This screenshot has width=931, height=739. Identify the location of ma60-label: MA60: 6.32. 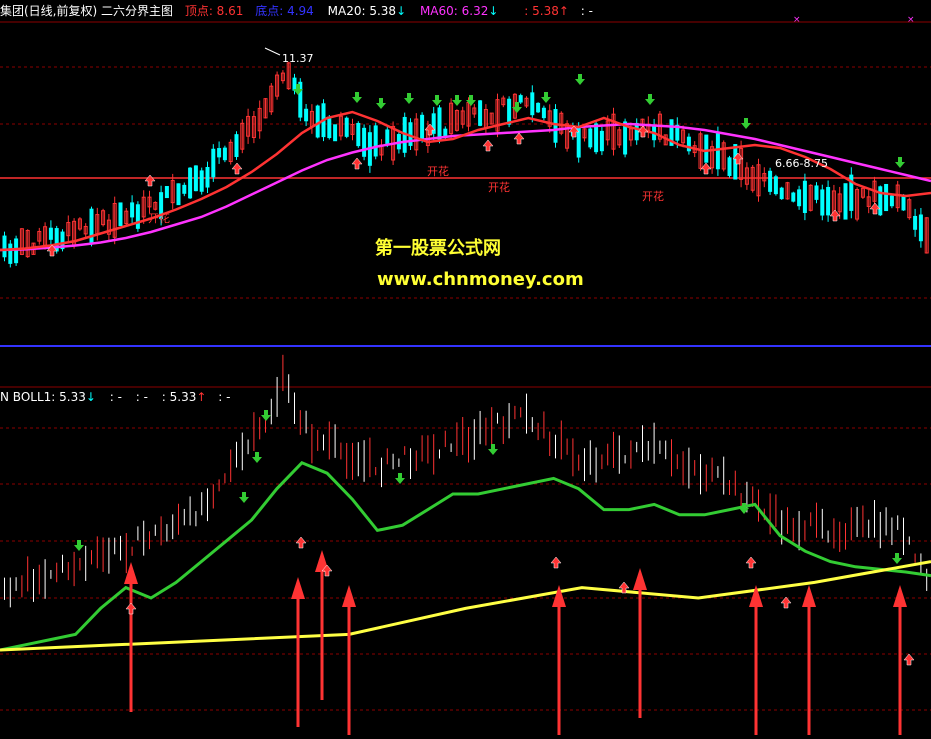
(454, 11).